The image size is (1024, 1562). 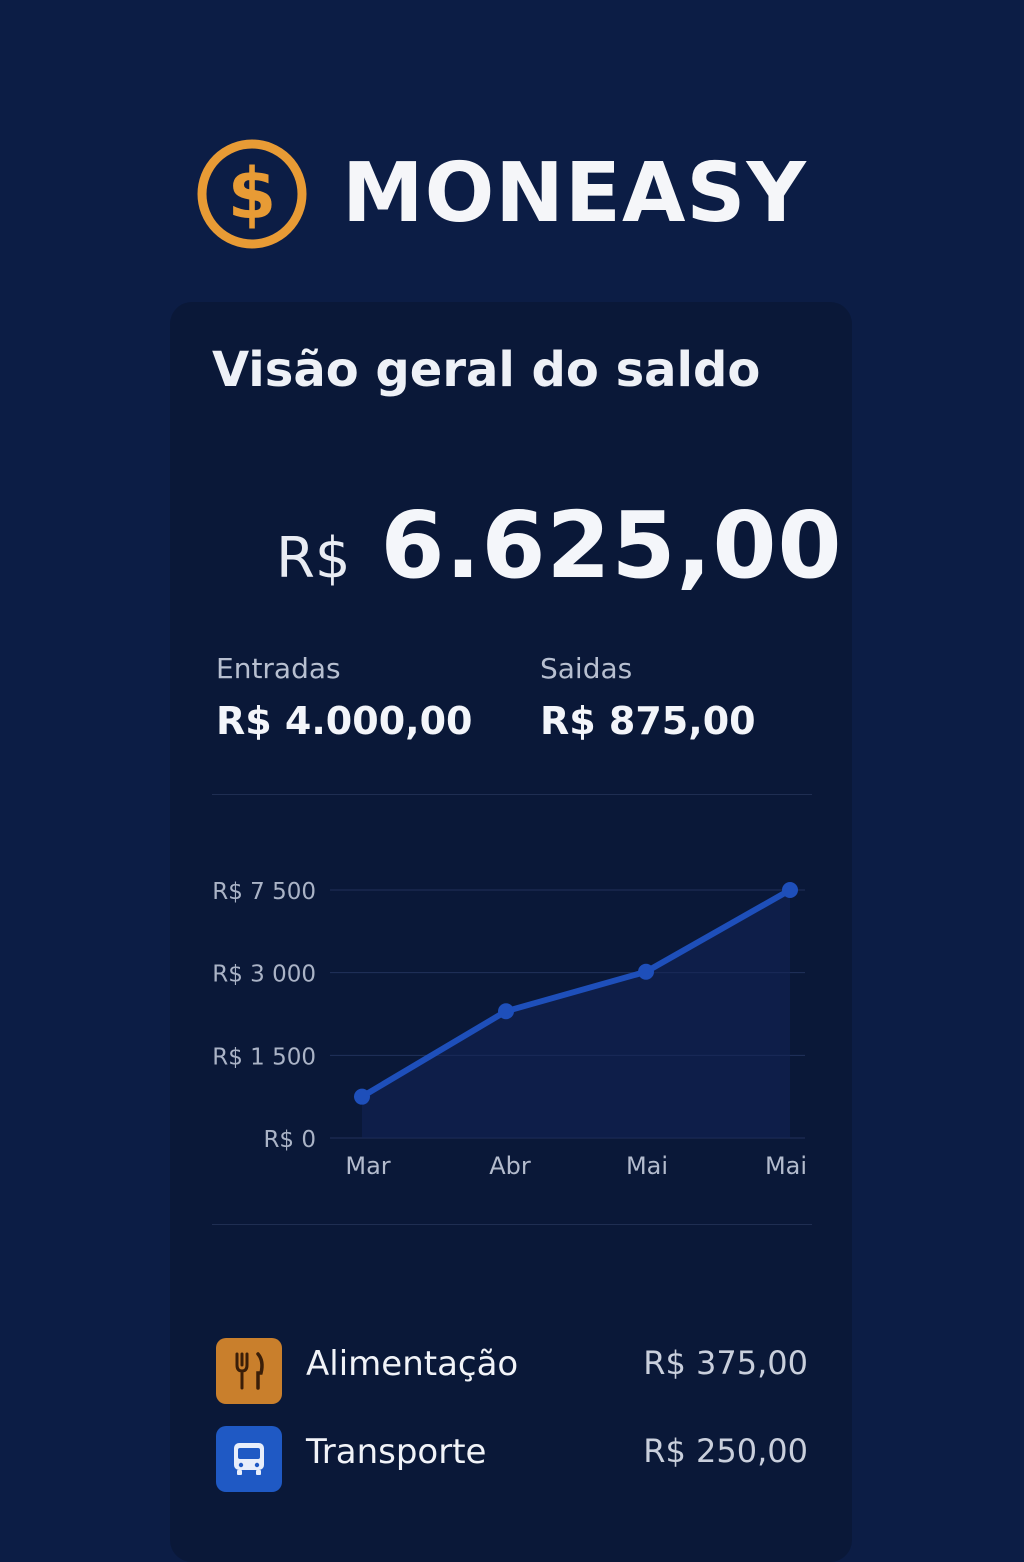 I want to click on total-balance: R$ 6.625,00, so click(x=559, y=545).